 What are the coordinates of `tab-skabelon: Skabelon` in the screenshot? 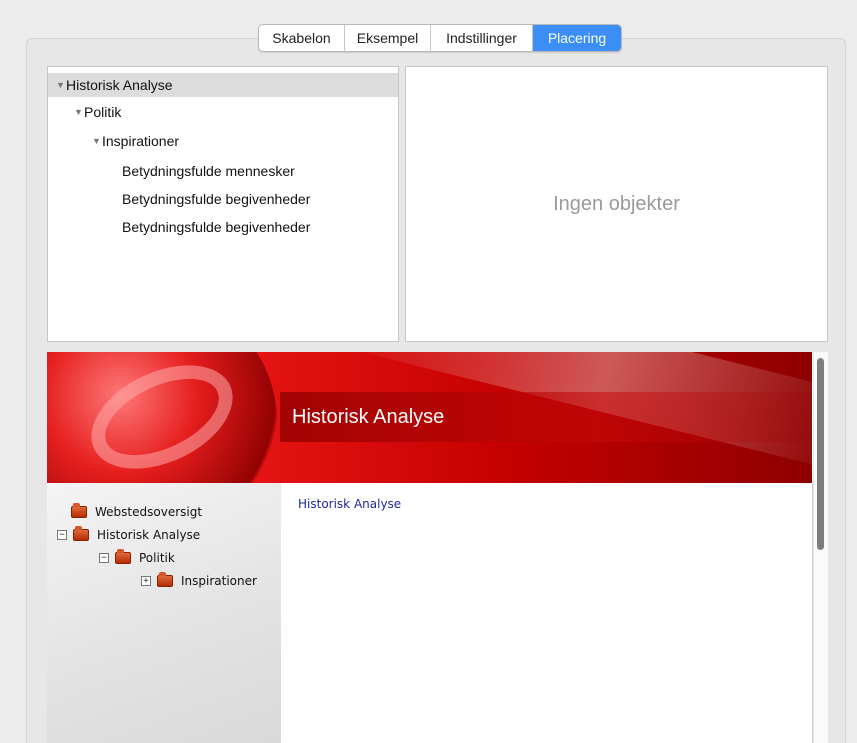 It's located at (302, 38).